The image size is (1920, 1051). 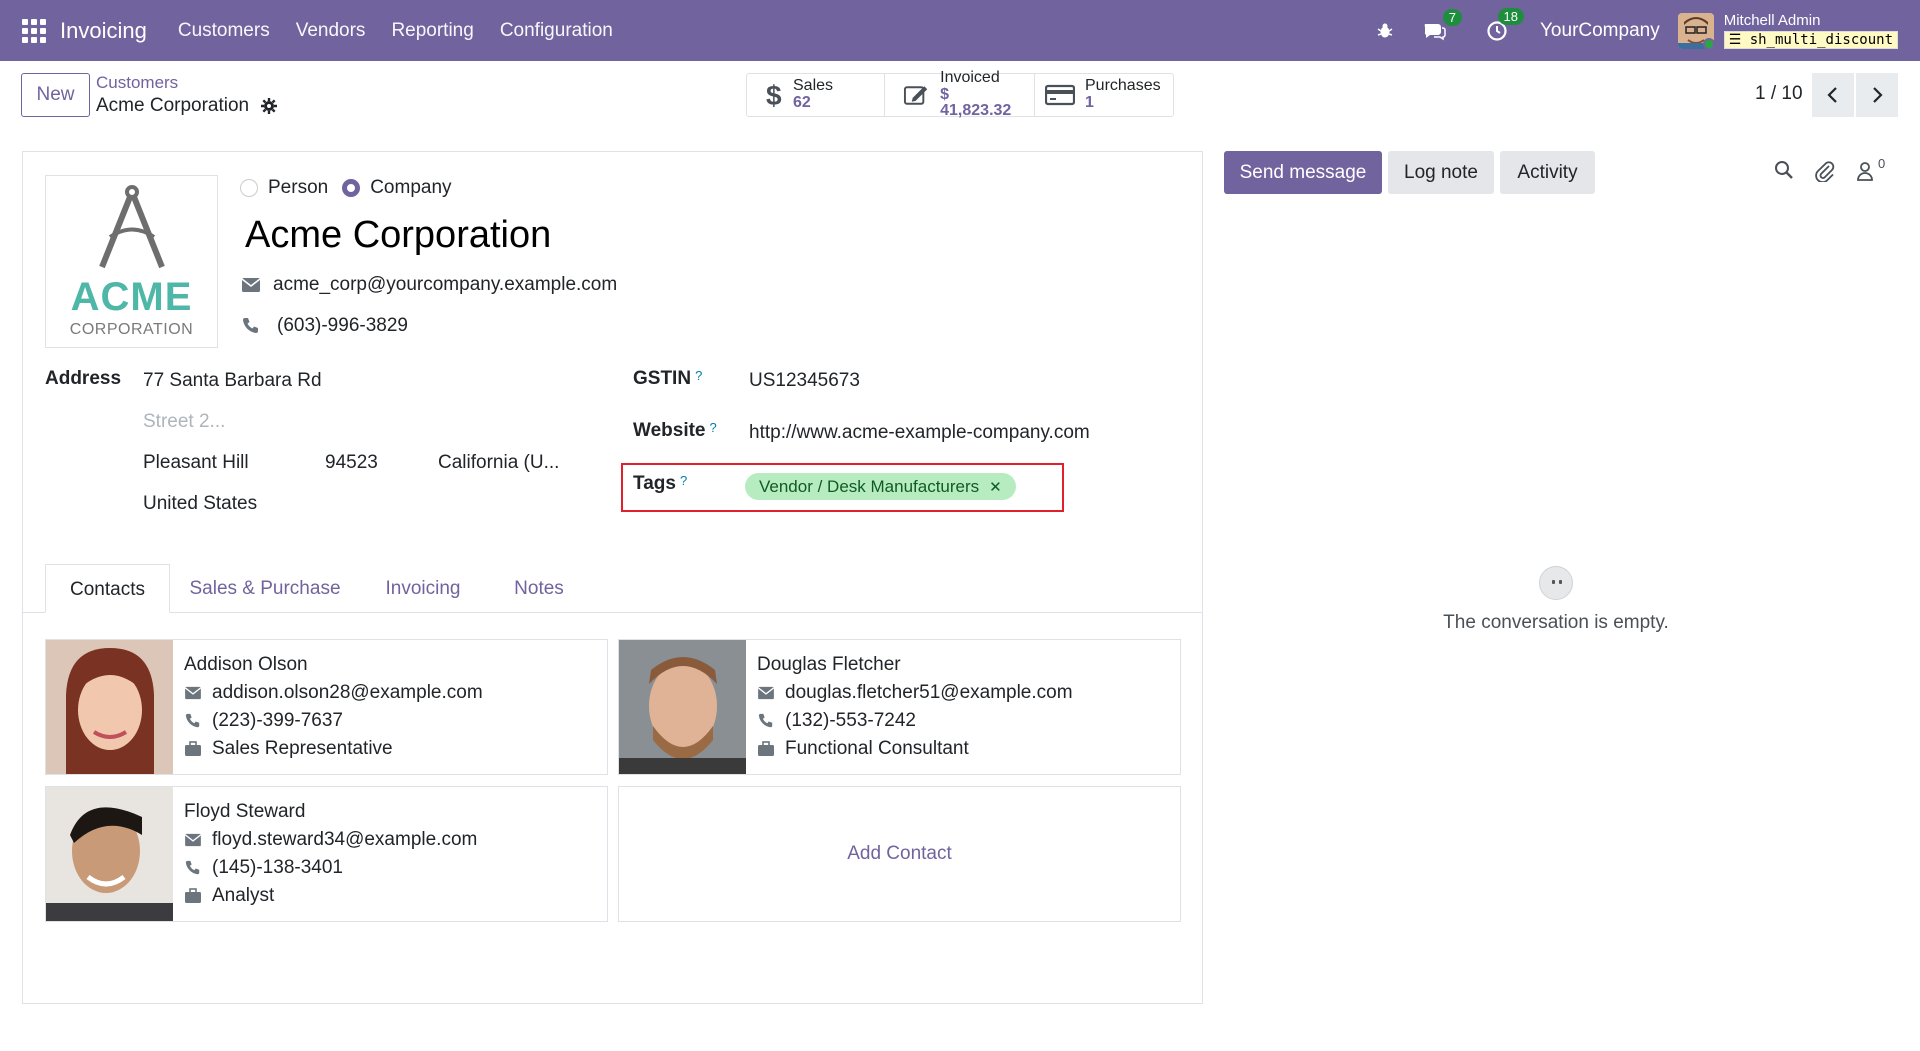 What do you see at coordinates (109, 854) in the screenshot?
I see `contact-photo` at bounding box center [109, 854].